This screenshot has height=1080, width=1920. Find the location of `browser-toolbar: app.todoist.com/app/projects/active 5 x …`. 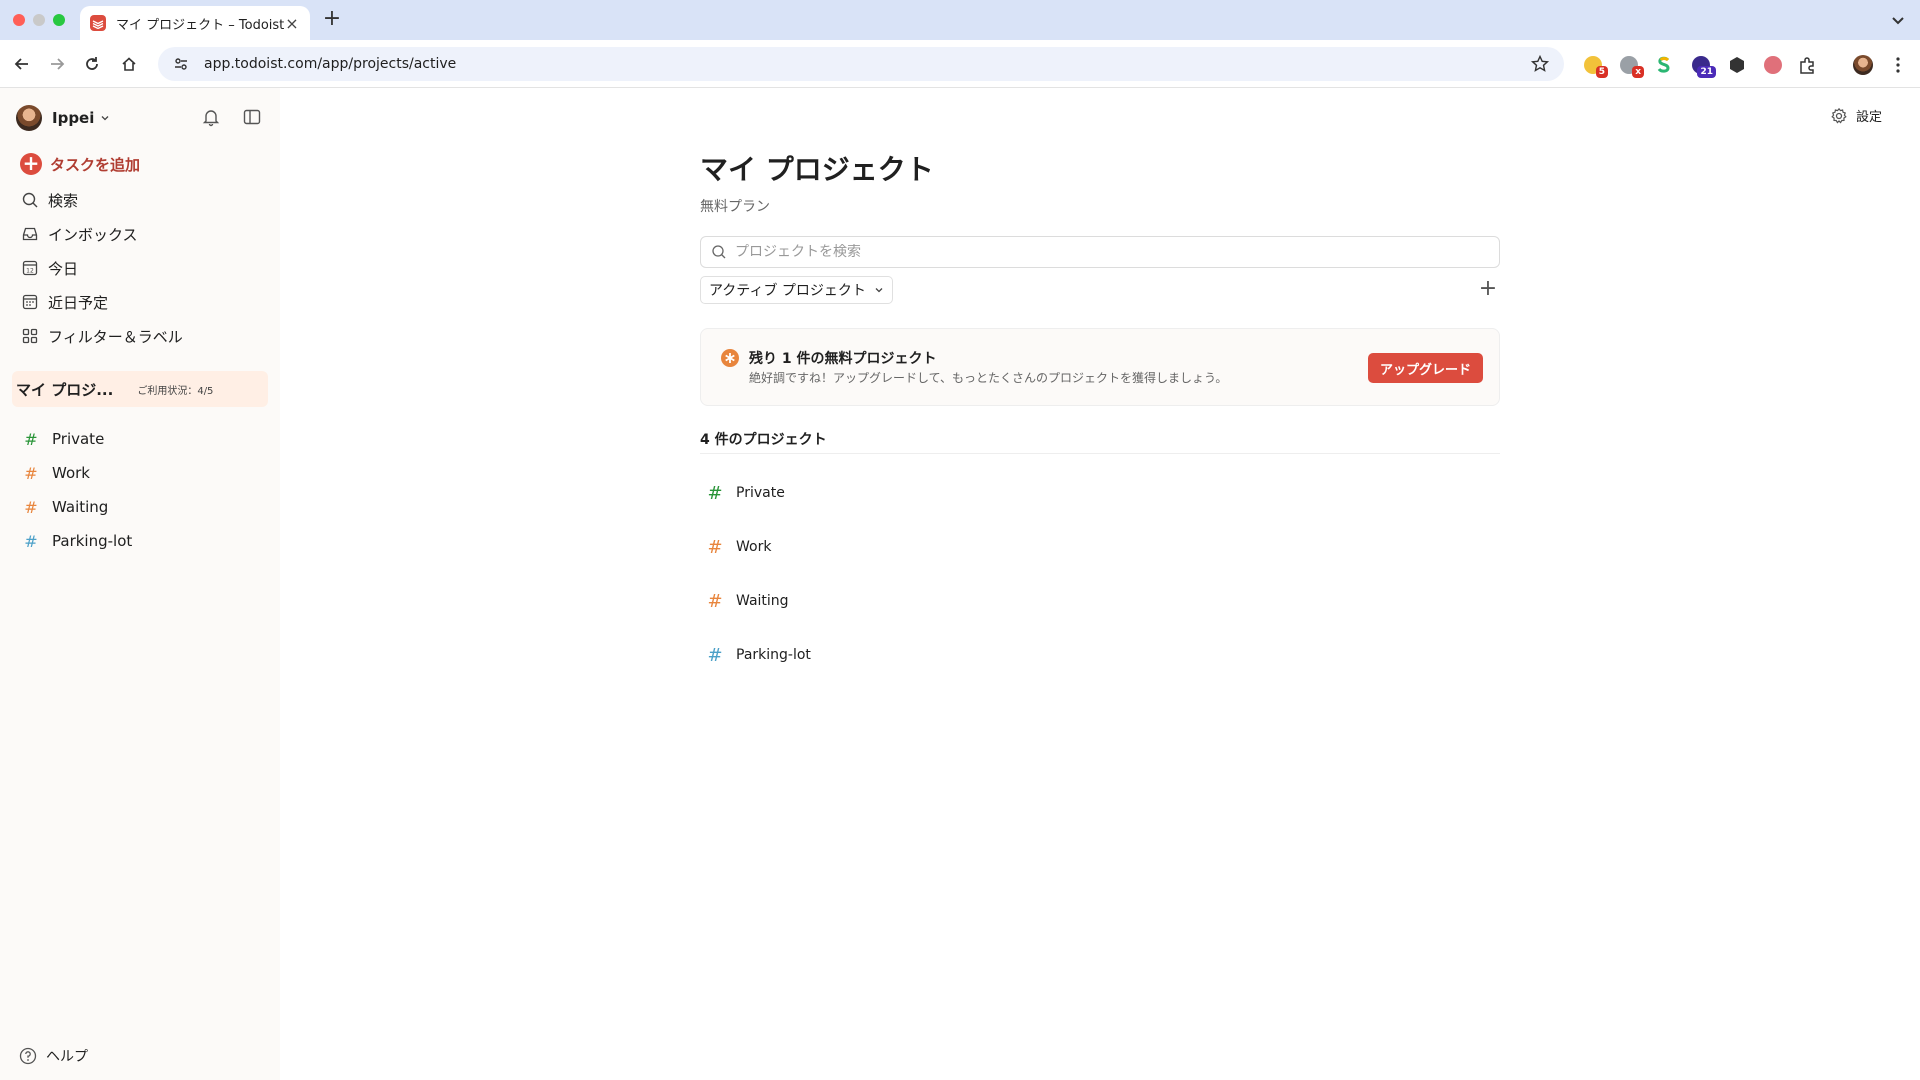

browser-toolbar: app.todoist.com/app/projects/active 5 x … is located at coordinates (960, 64).